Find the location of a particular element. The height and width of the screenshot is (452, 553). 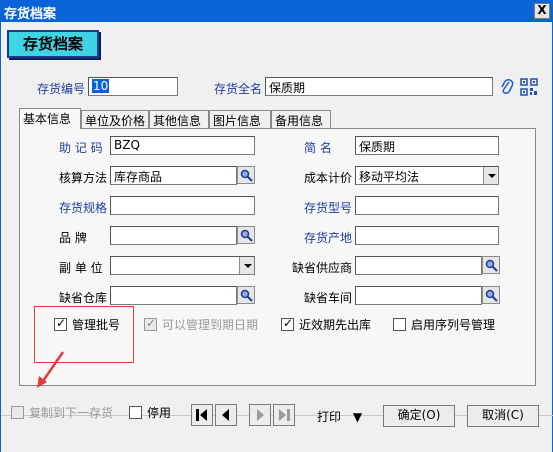

disable-checkbox: 停用 is located at coordinates (150, 412).